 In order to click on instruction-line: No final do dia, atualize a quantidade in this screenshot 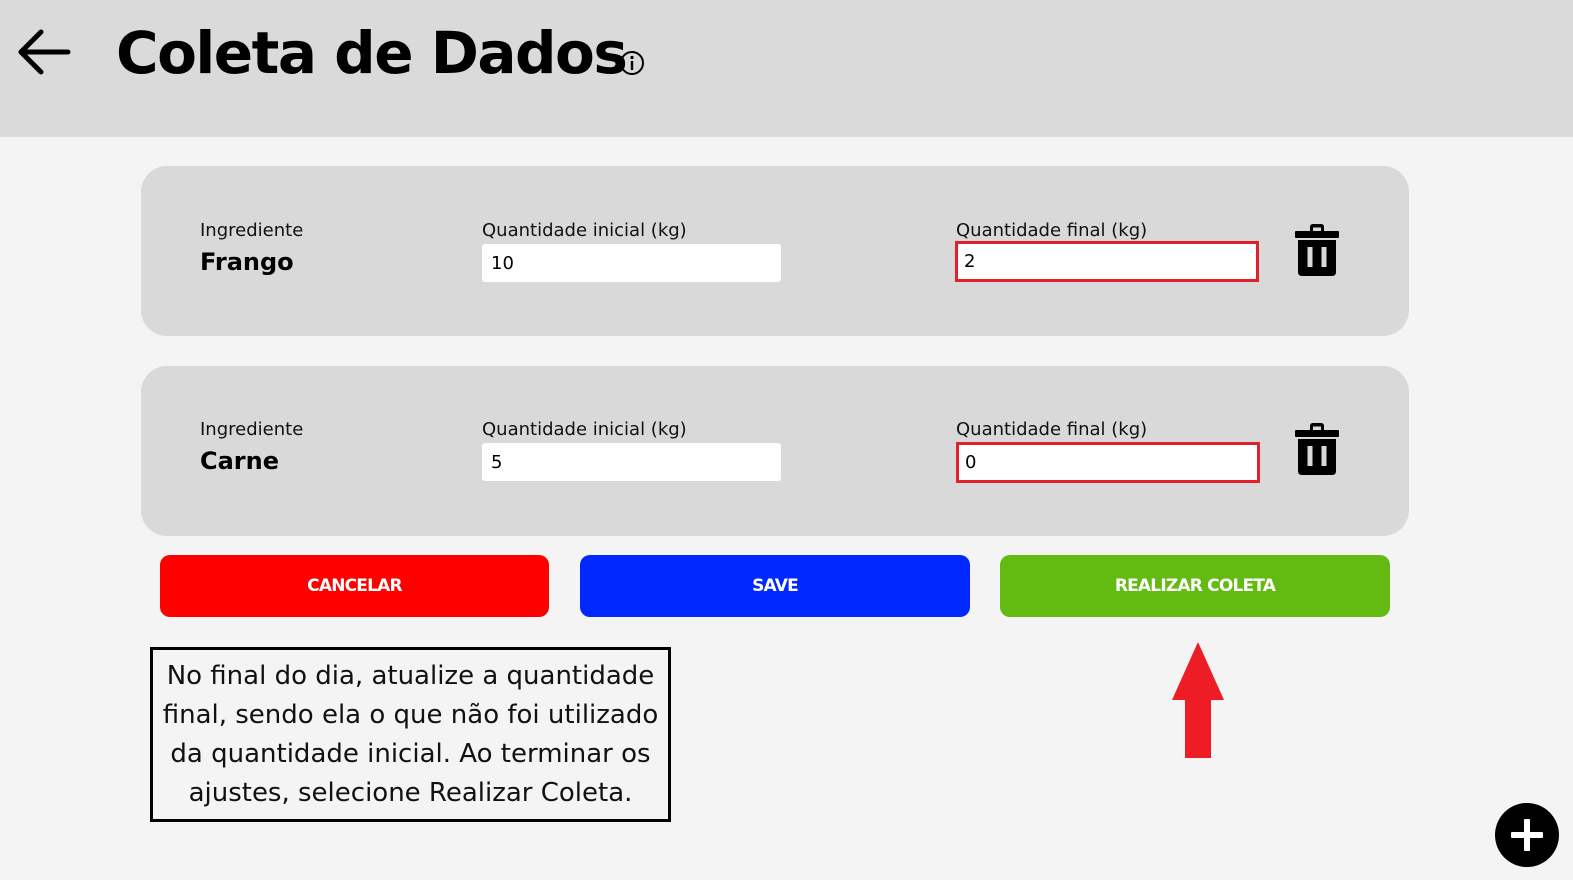, I will do `click(410, 676)`.